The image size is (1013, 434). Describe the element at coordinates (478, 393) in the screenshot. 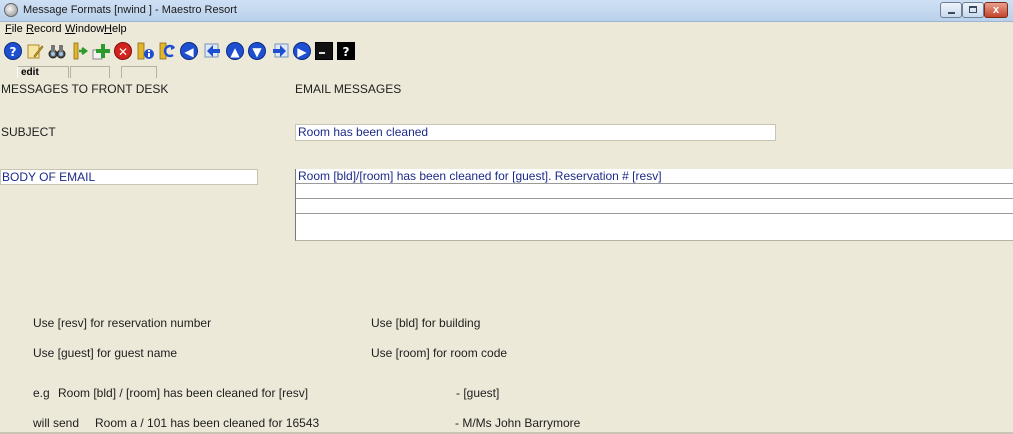

I see `example-suffix: - [guest]` at that location.